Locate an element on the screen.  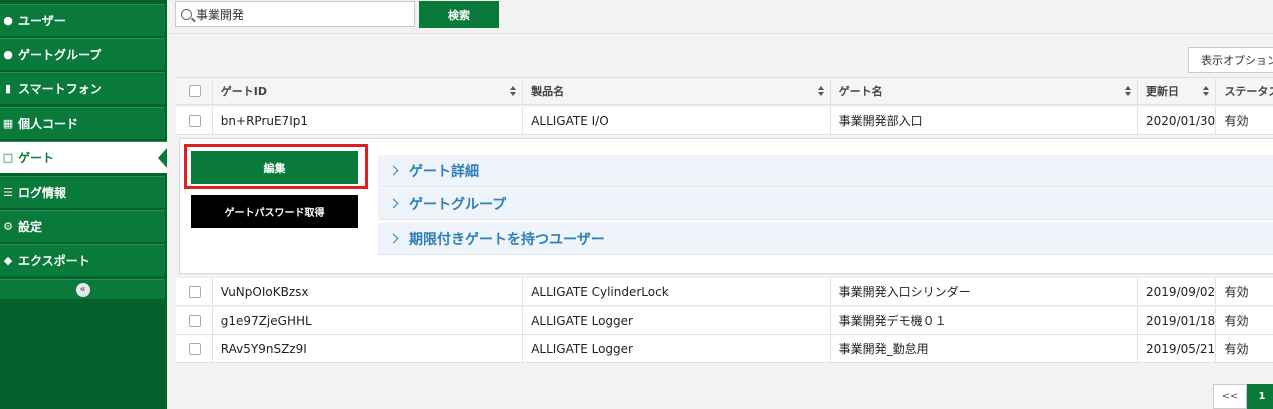
sidebar-item-smartphones: ▮ スマートフォン is located at coordinates (82, 88).